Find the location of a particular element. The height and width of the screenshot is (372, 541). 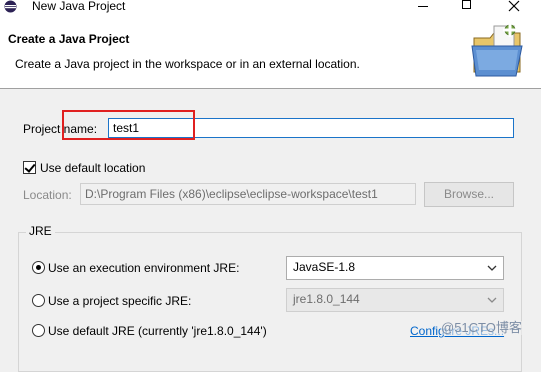

use-default-location-label: Use default location is located at coordinates (92, 168).